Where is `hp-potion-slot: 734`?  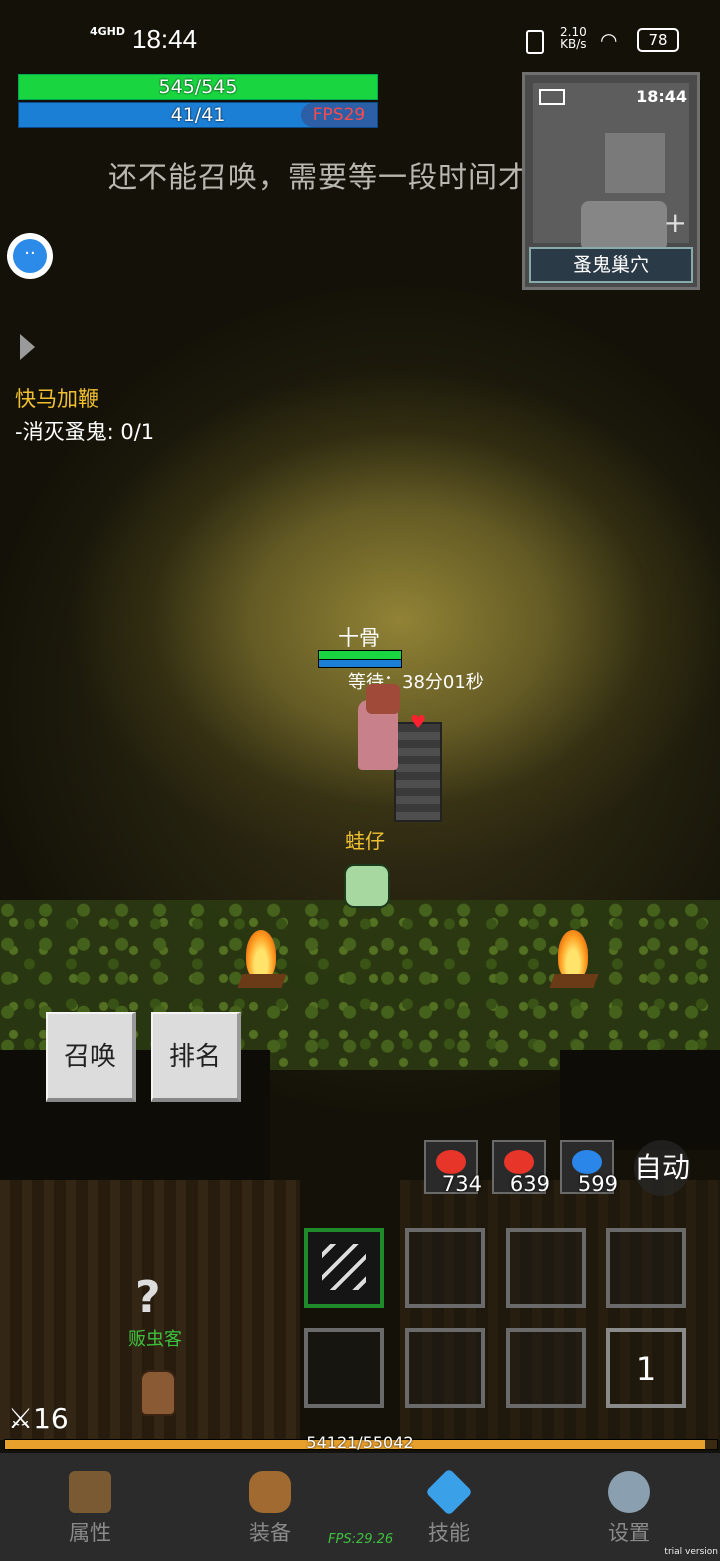
hp-potion-slot: 734 is located at coordinates (453, 1168).